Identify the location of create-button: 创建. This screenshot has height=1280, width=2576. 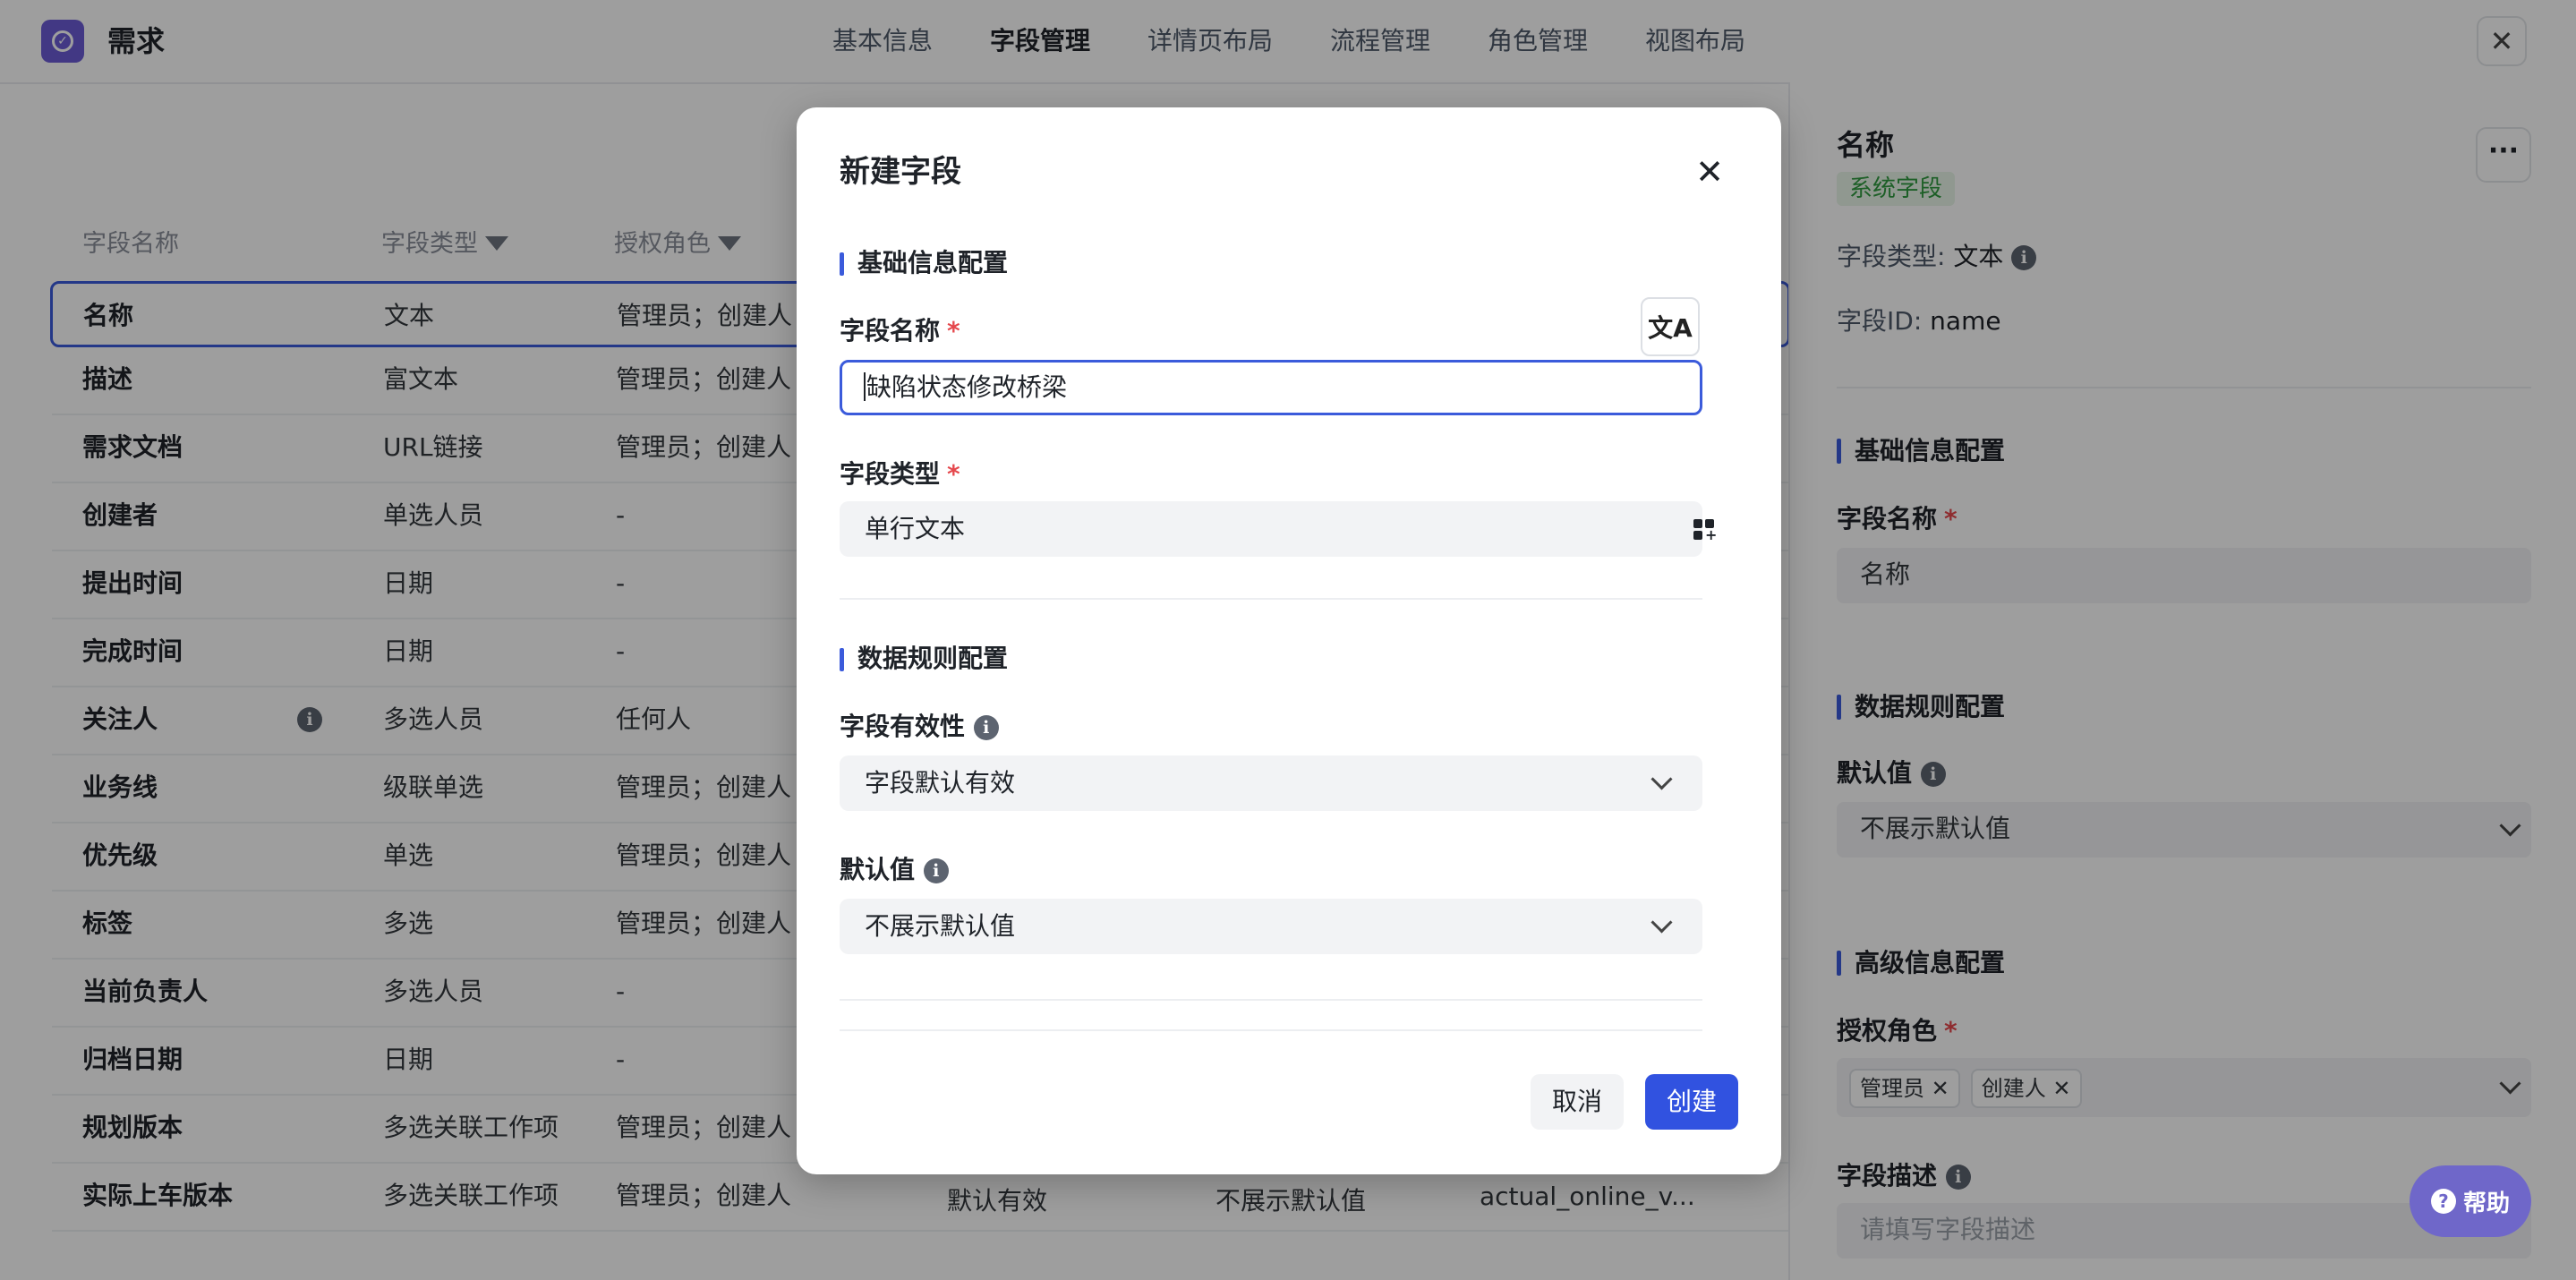
(1691, 1102).